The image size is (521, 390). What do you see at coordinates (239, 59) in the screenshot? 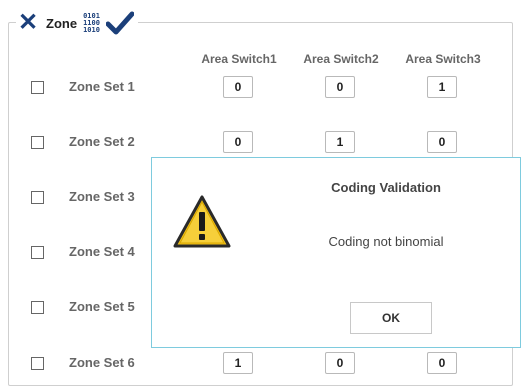
I see `column-header-area-switch1: Area Switch1` at bounding box center [239, 59].